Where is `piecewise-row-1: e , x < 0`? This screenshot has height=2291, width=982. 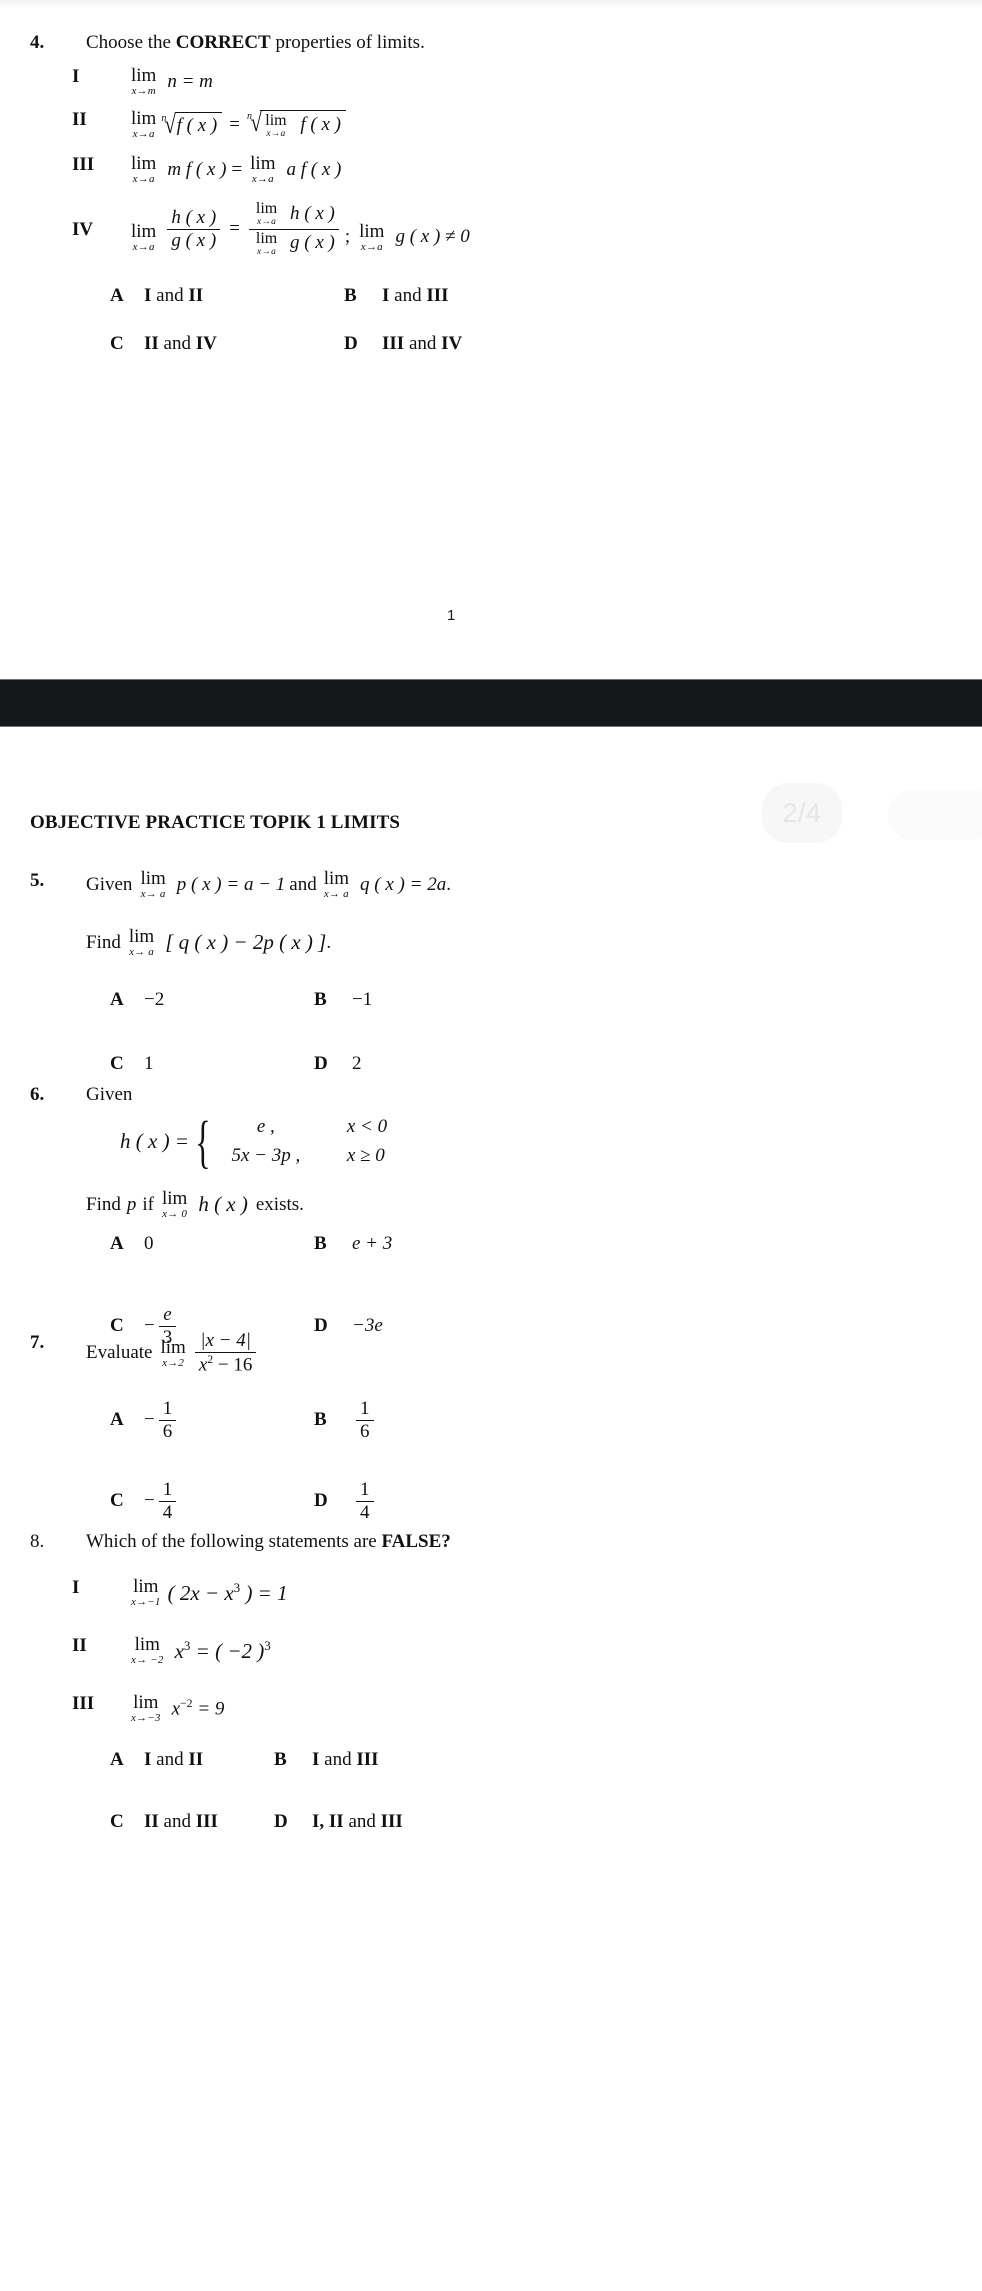
piecewise-row-1: e , x < 0 is located at coordinates (309, 1126).